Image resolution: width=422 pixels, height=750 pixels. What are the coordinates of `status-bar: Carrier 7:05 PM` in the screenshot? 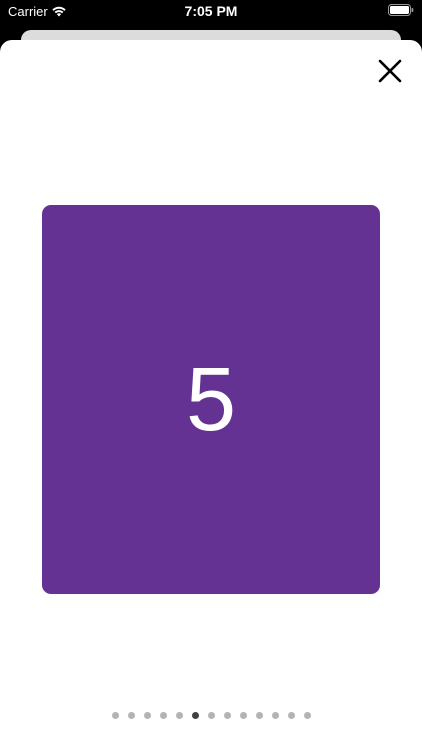 It's located at (211, 12).